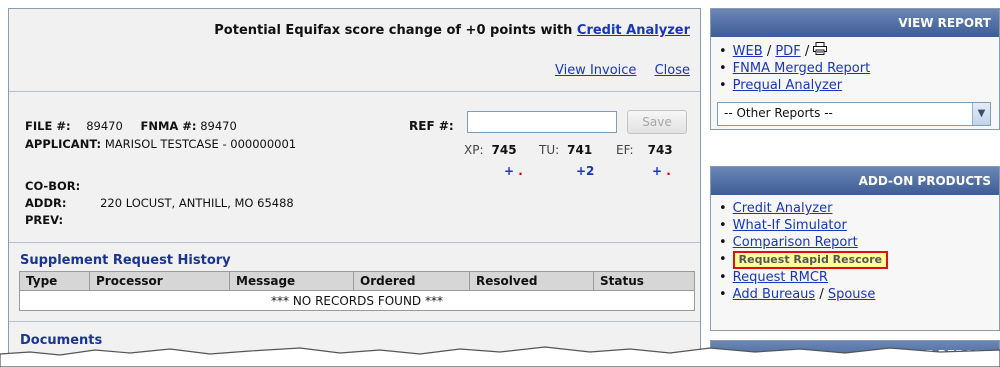  I want to click on prequal-analyzer-link: Prequal Analyzer, so click(787, 85).